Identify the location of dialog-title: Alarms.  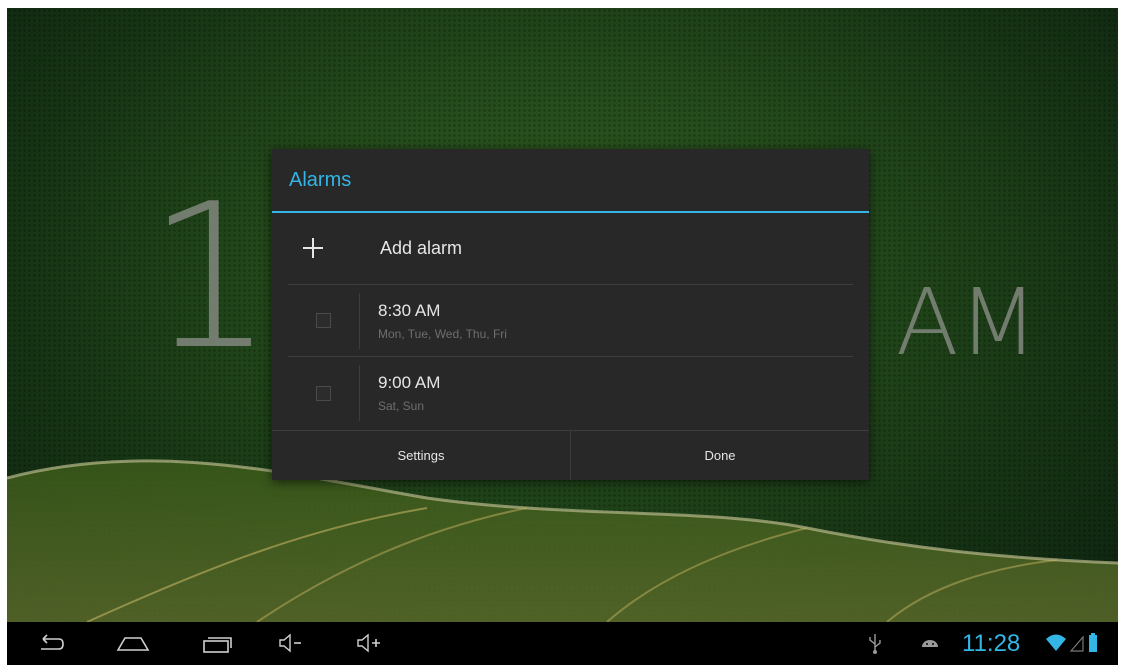
(320, 179).